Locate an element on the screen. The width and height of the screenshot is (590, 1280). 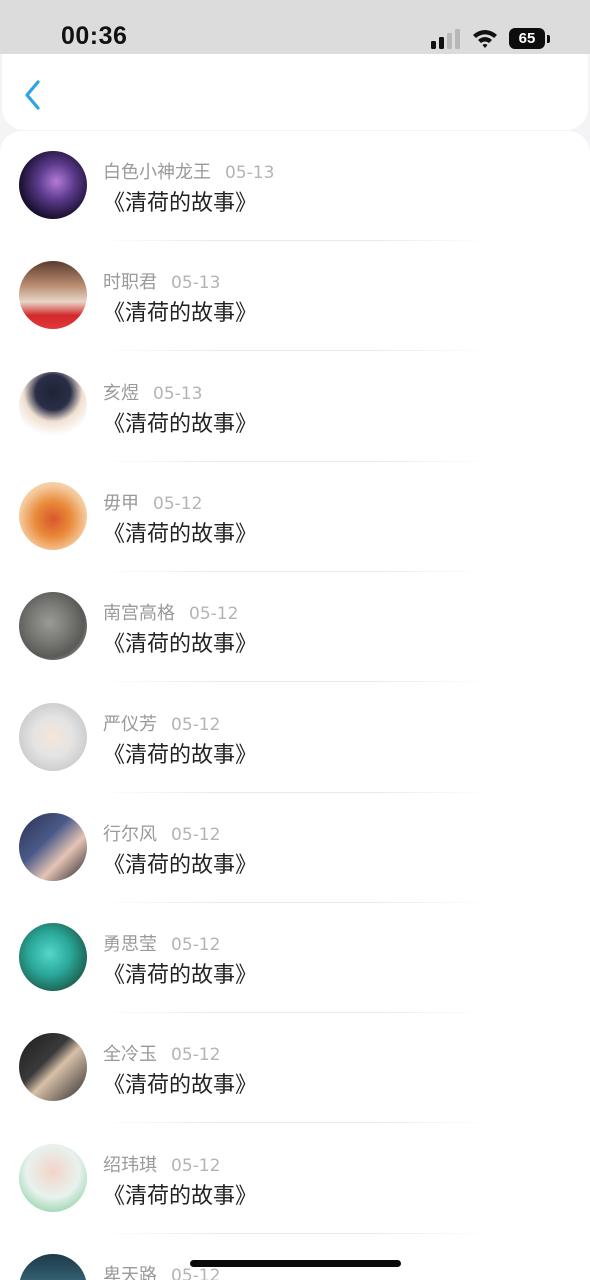
list-item: 全冷玉 05-12 《清荷的故事》 is located at coordinates (295, 1068).